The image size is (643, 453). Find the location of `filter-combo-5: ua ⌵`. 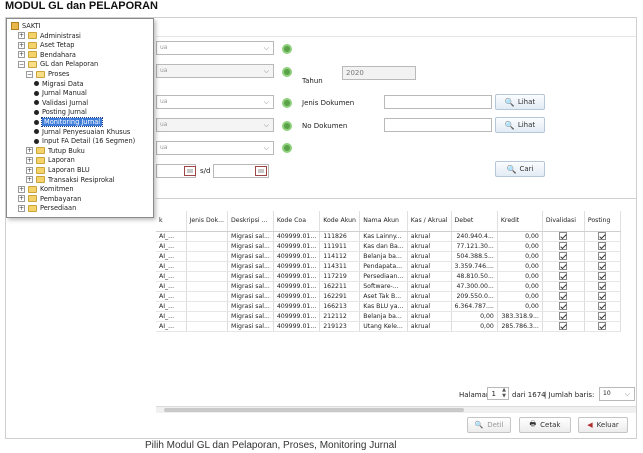

filter-combo-5: ua ⌵ is located at coordinates (215, 148).